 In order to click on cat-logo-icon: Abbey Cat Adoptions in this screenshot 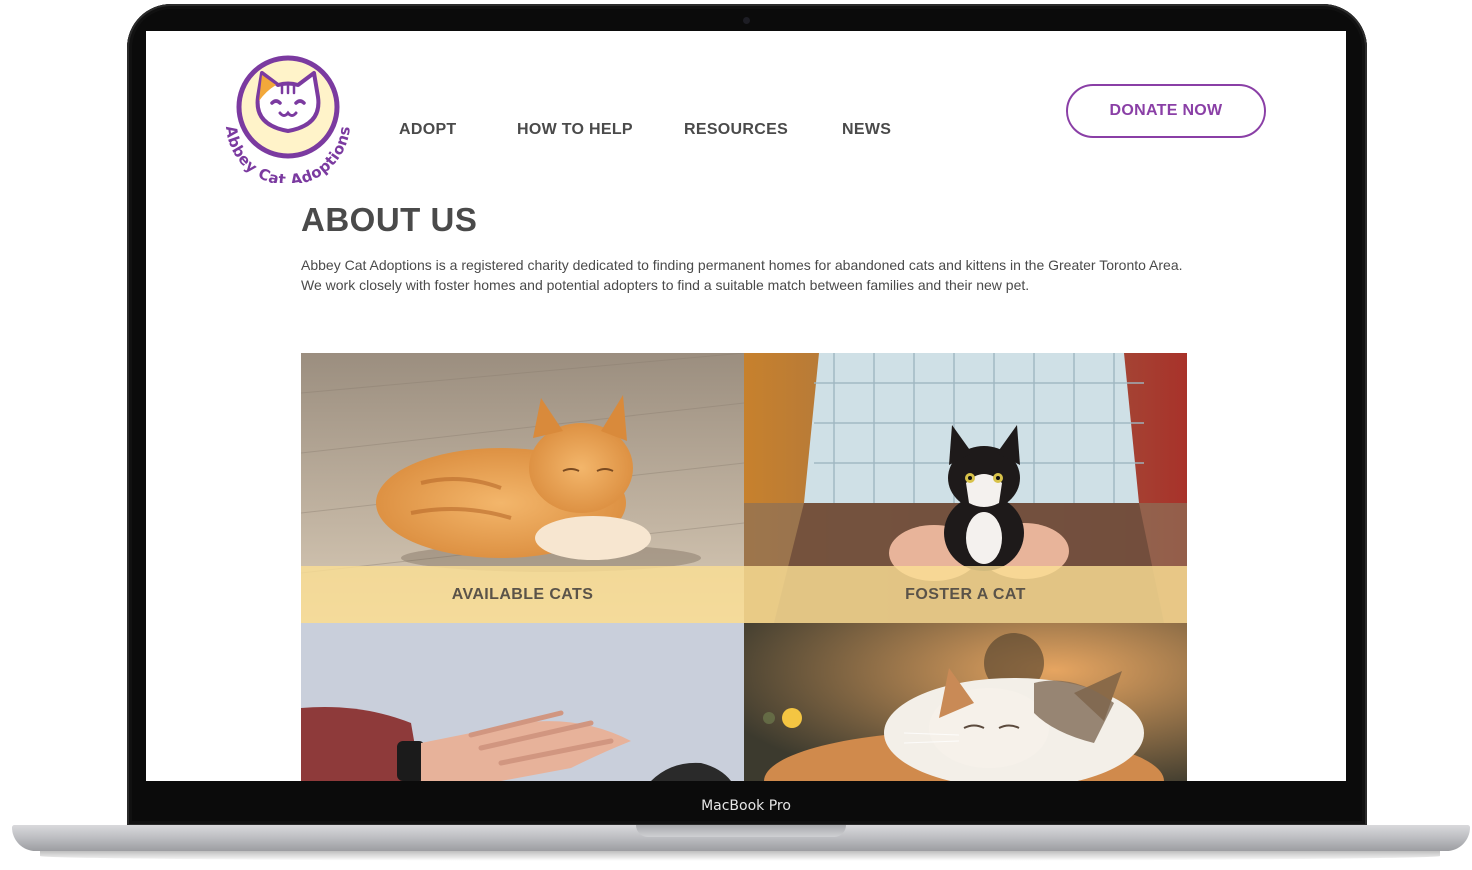, I will do `click(288, 122)`.